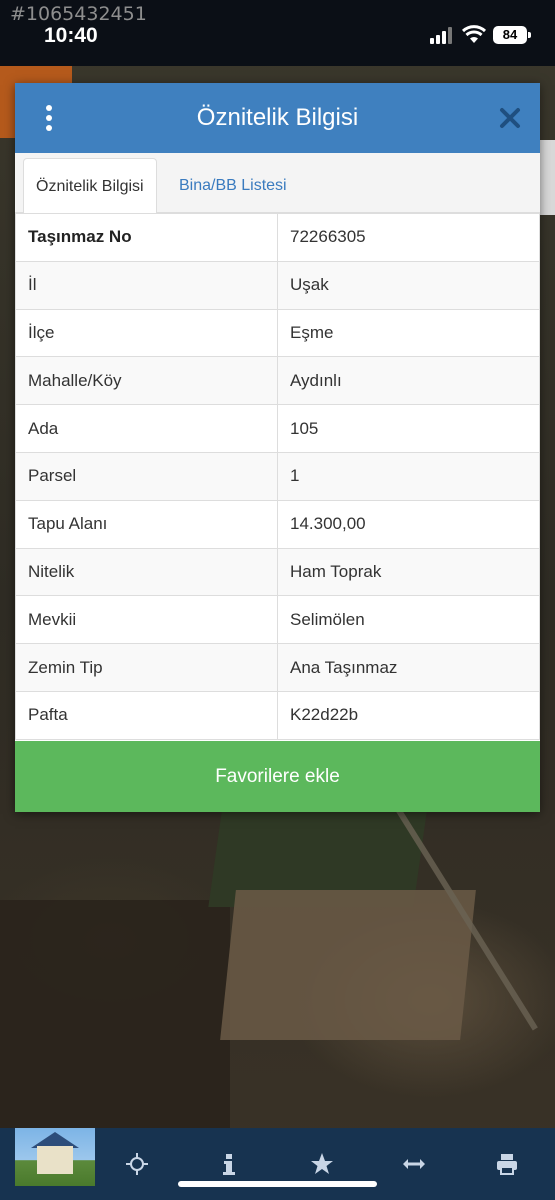 The image size is (555, 1200). What do you see at coordinates (146, 237) in the screenshot?
I see `attribute-key: Taşınmaz No` at bounding box center [146, 237].